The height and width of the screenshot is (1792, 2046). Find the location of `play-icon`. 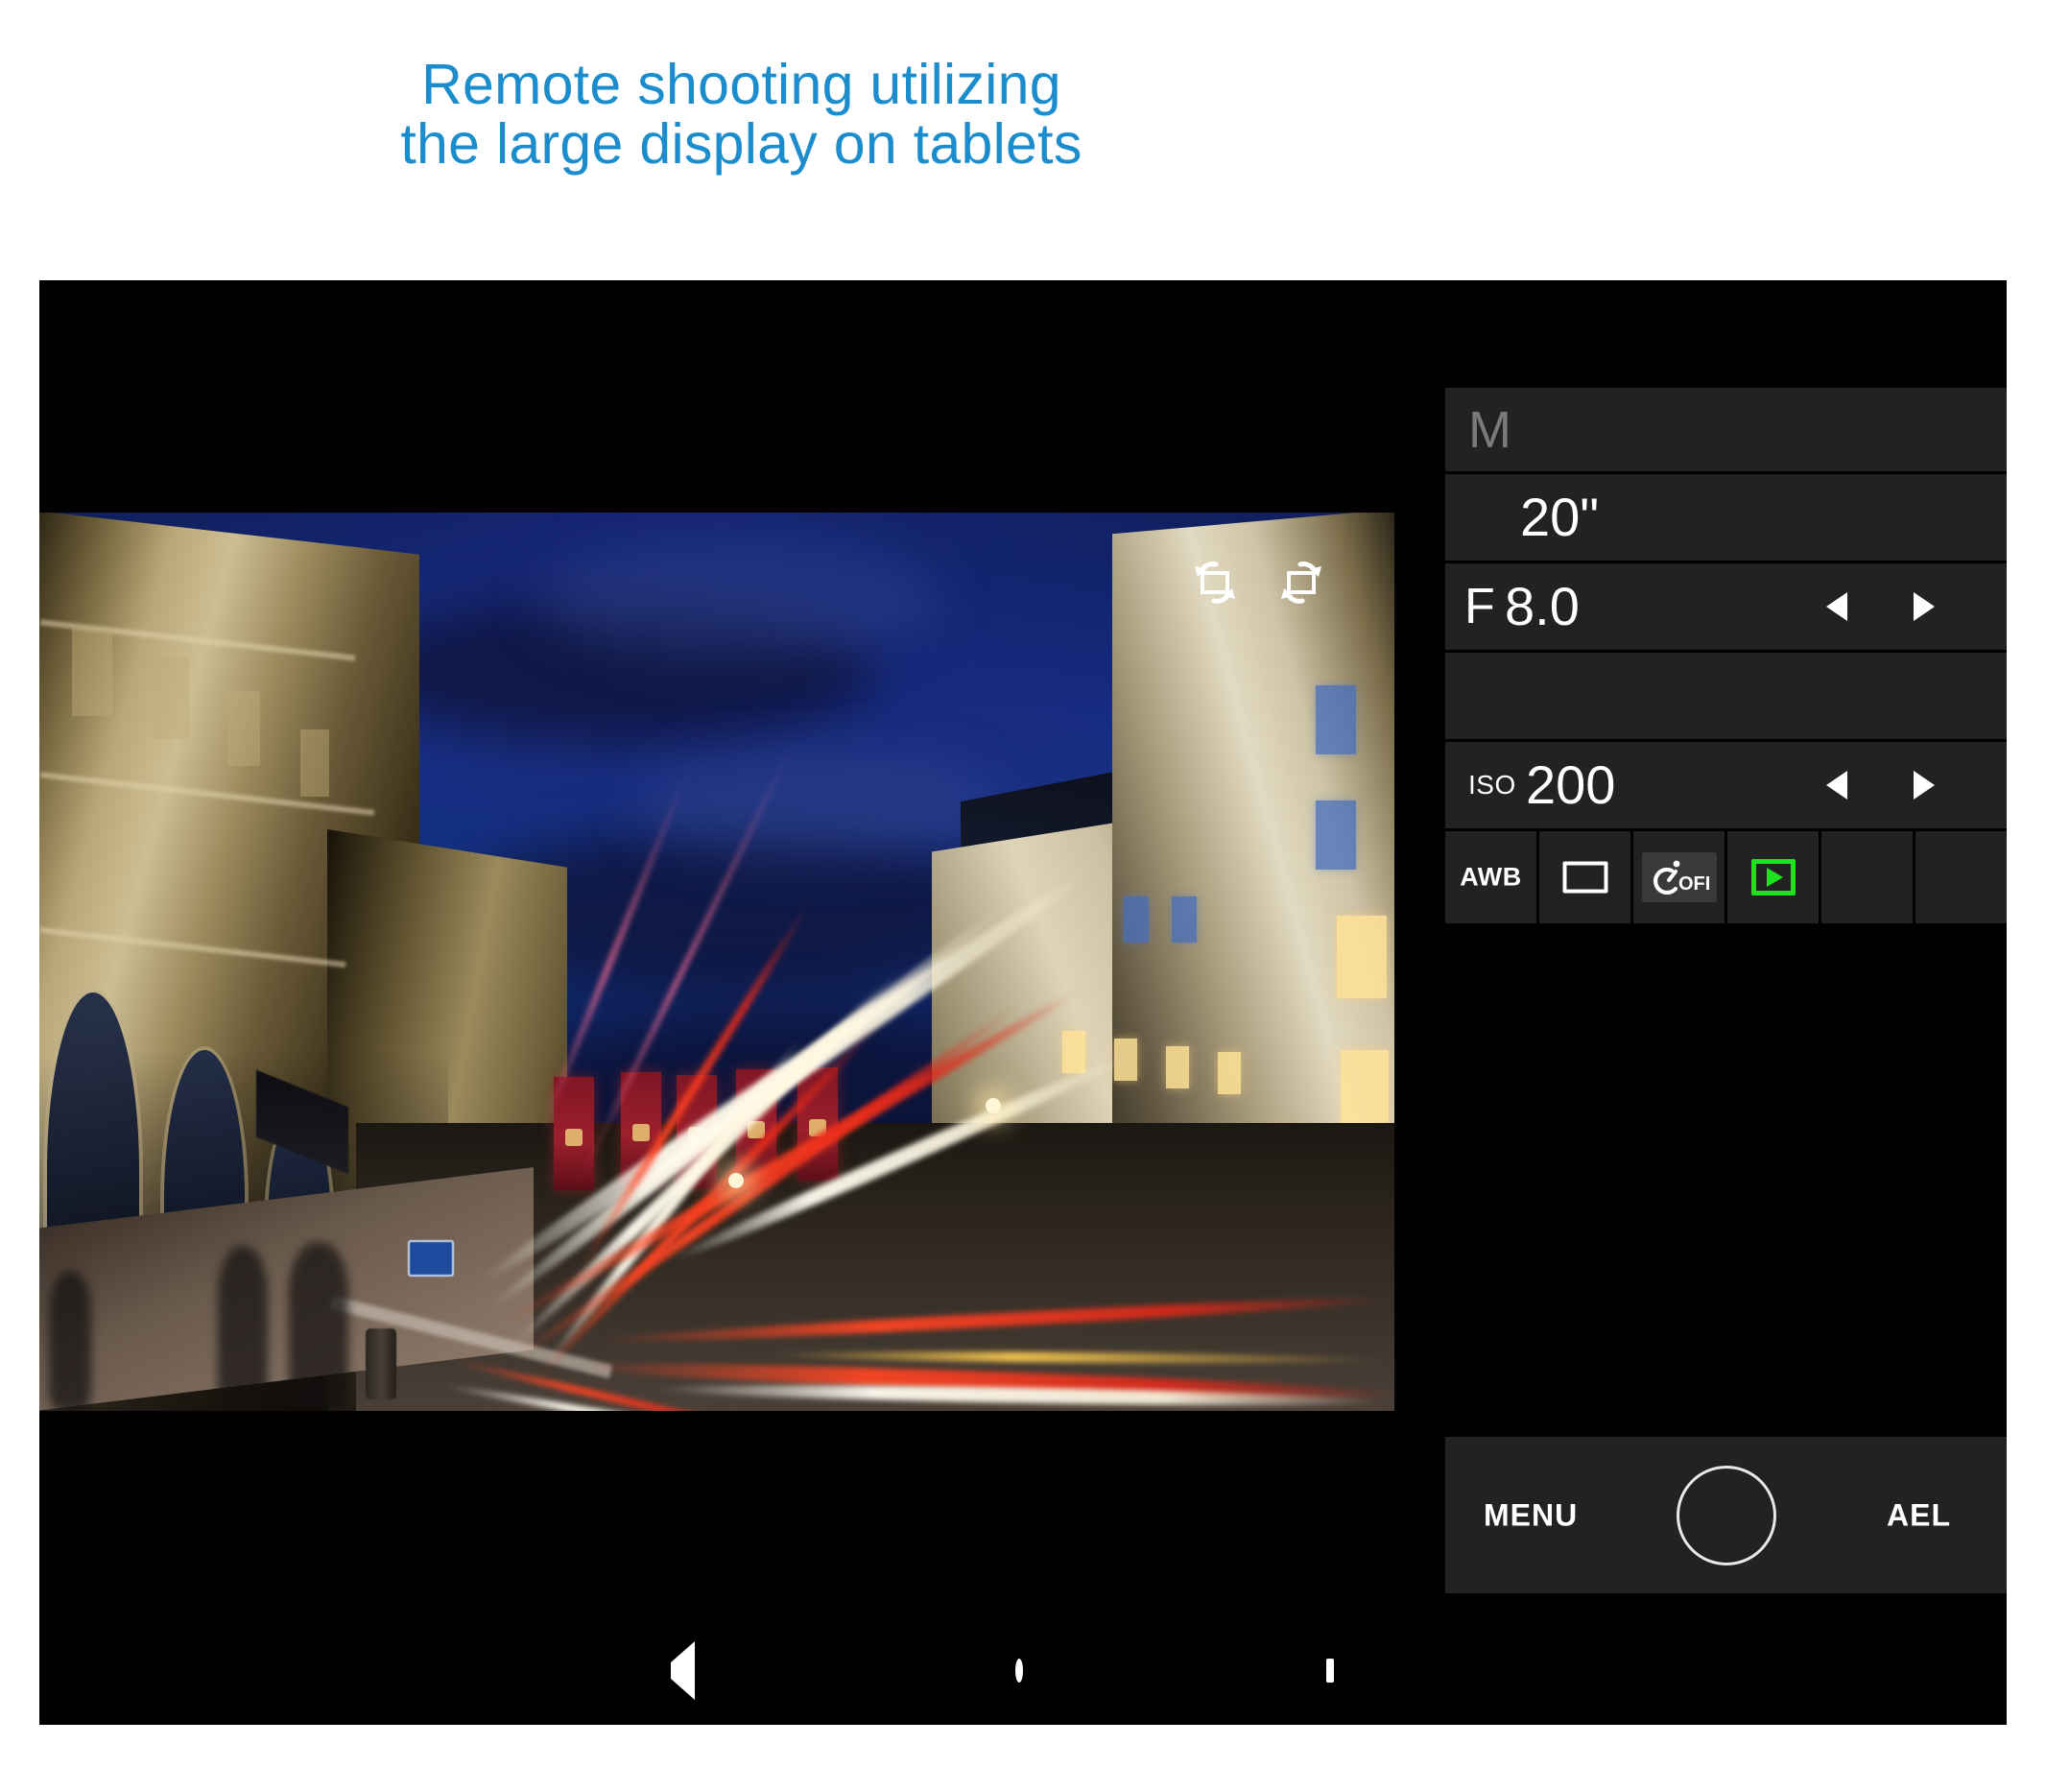

play-icon is located at coordinates (1773, 877).